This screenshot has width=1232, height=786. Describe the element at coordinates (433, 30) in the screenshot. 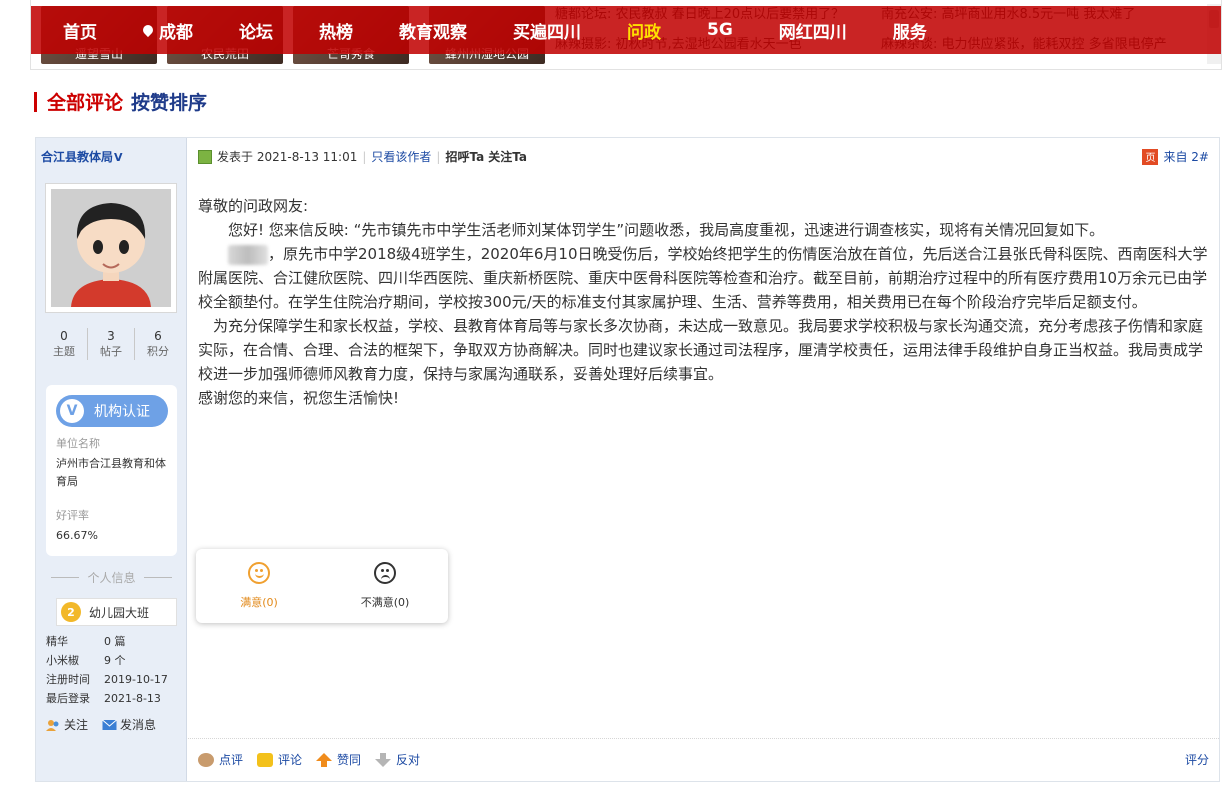

I see `nav-education: 教育观察` at that location.